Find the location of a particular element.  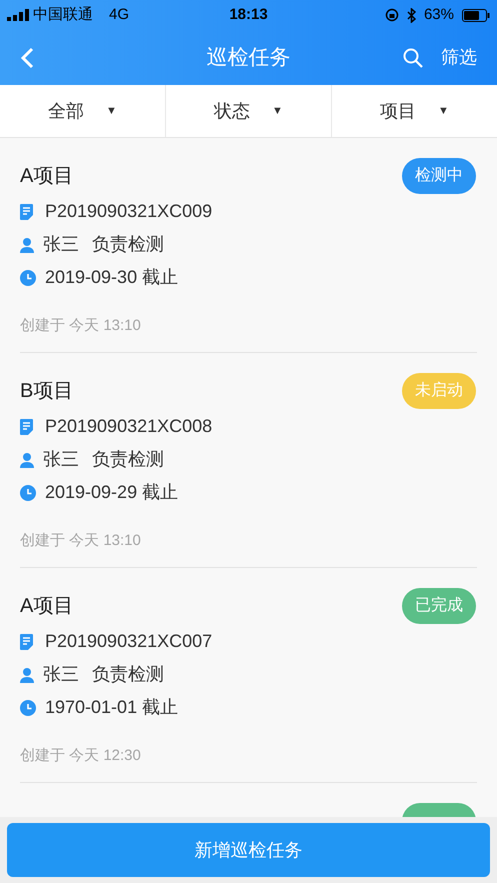

deadline-text: 2019-09-29 截止 is located at coordinates (111, 492).